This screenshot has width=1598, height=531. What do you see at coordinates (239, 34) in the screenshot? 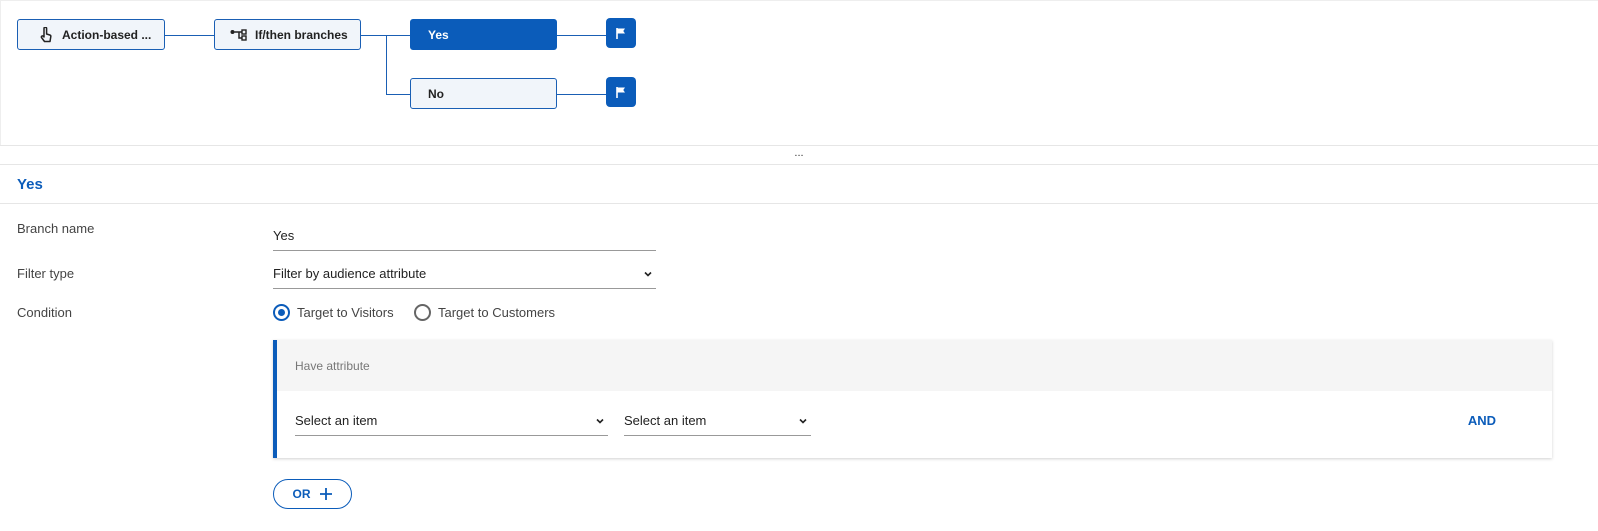
I see `branch-icon` at bounding box center [239, 34].